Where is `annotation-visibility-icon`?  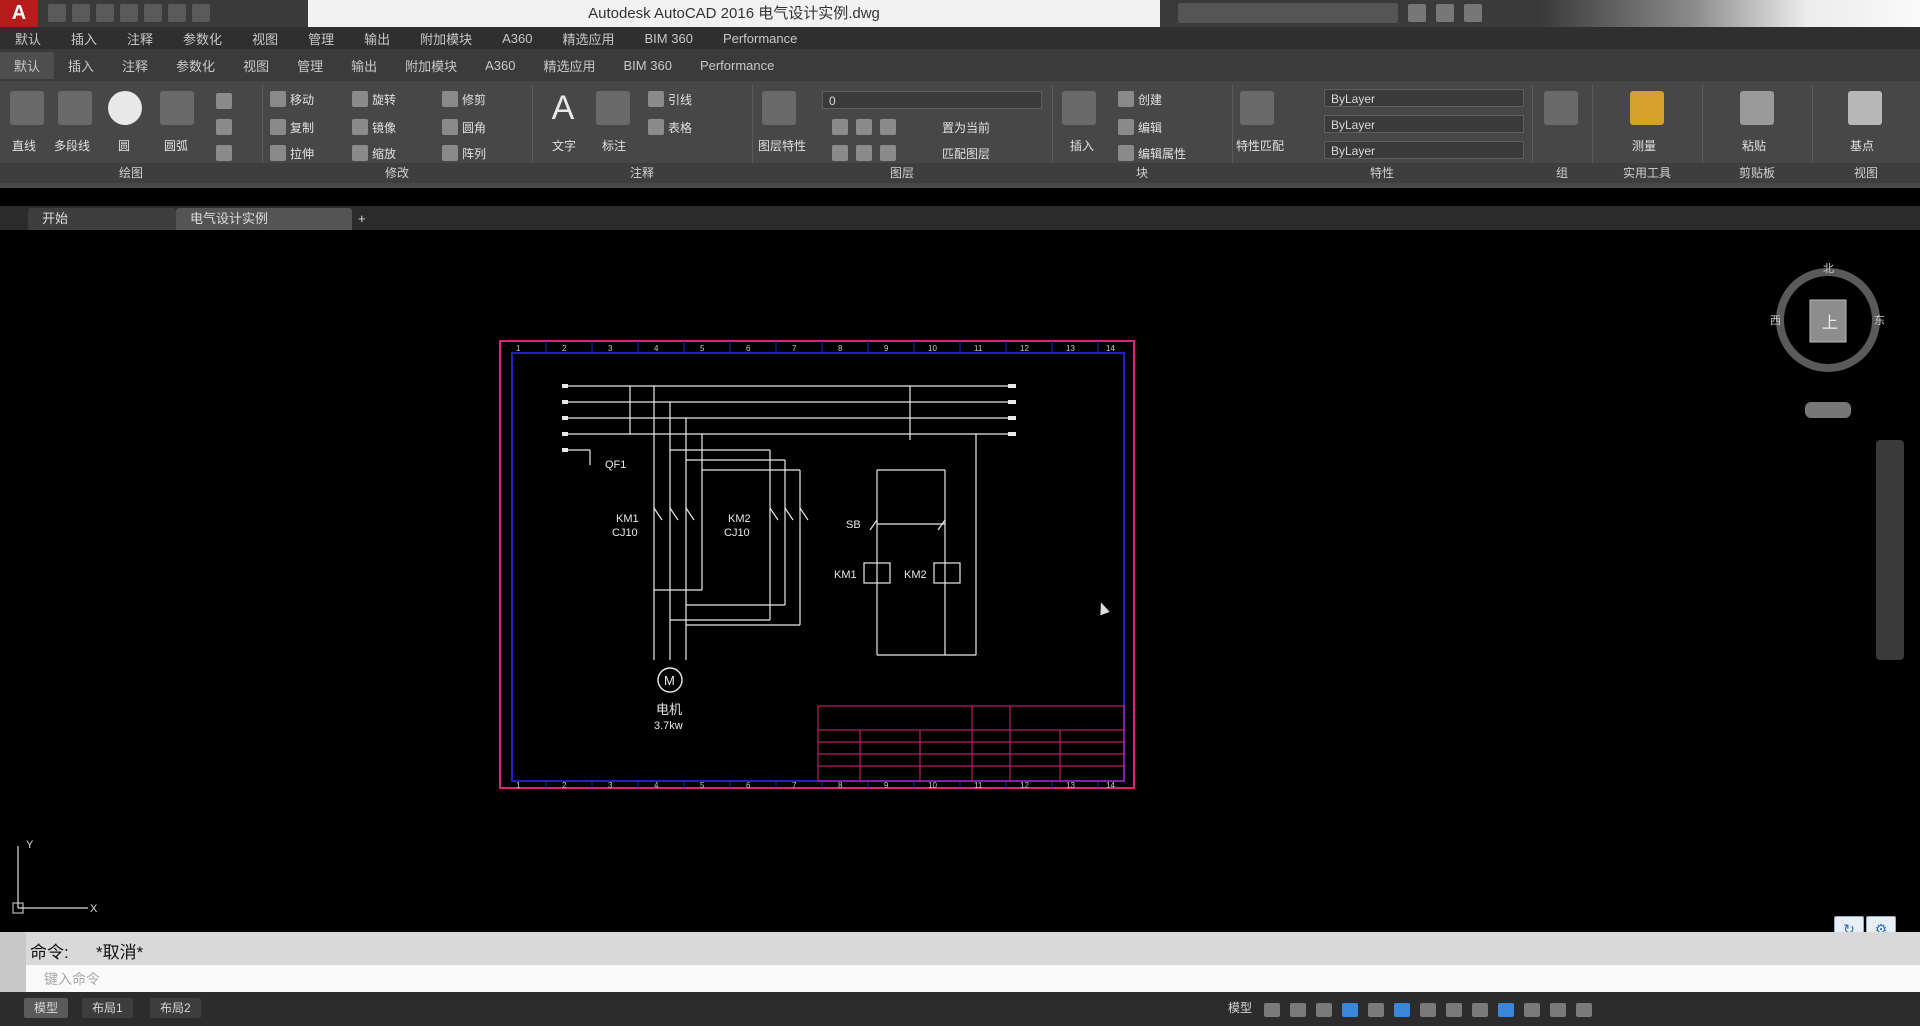
annotation-visibility-icon is located at coordinates (1480, 1010).